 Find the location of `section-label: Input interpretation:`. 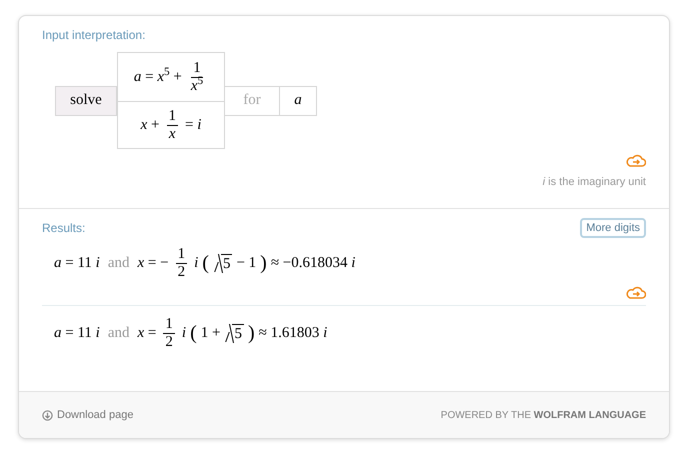

section-label: Input interpretation: is located at coordinates (94, 35).